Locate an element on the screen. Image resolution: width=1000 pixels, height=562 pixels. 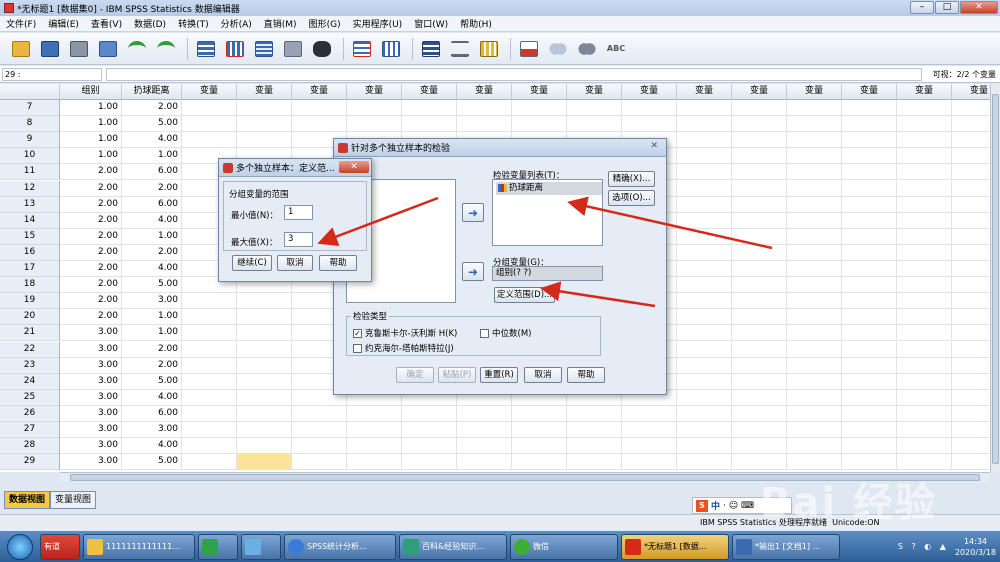
menu-window: 窗口(W) is located at coordinates (431, 23).